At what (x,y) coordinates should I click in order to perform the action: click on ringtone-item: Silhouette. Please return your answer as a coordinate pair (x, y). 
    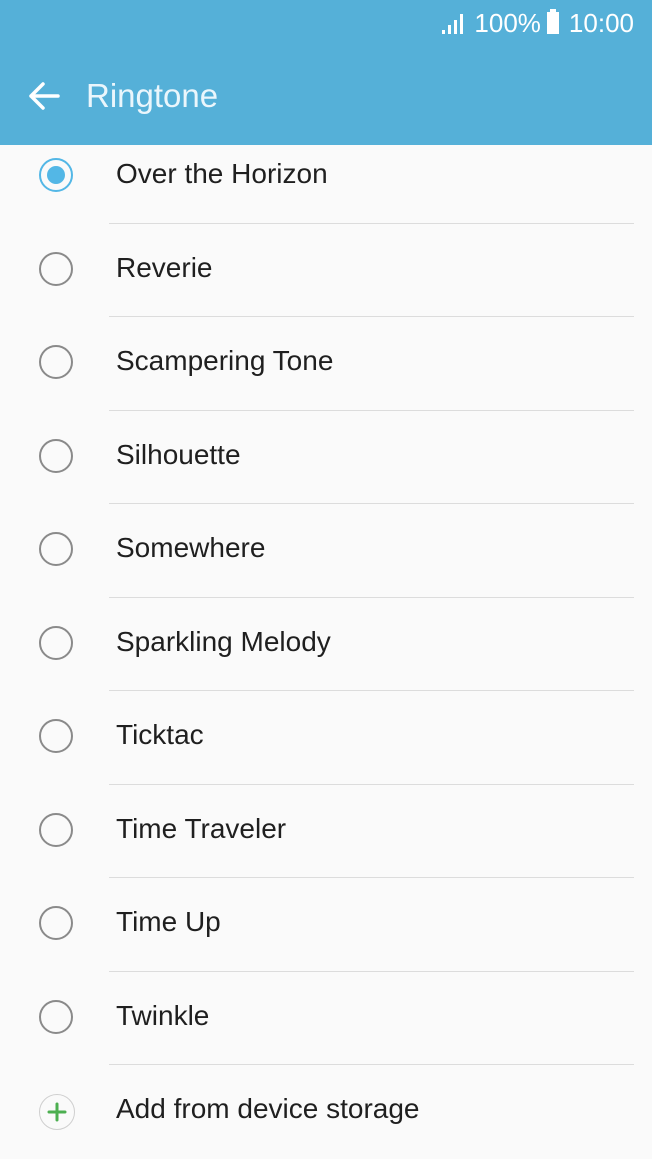
    Looking at the image, I should click on (326, 457).